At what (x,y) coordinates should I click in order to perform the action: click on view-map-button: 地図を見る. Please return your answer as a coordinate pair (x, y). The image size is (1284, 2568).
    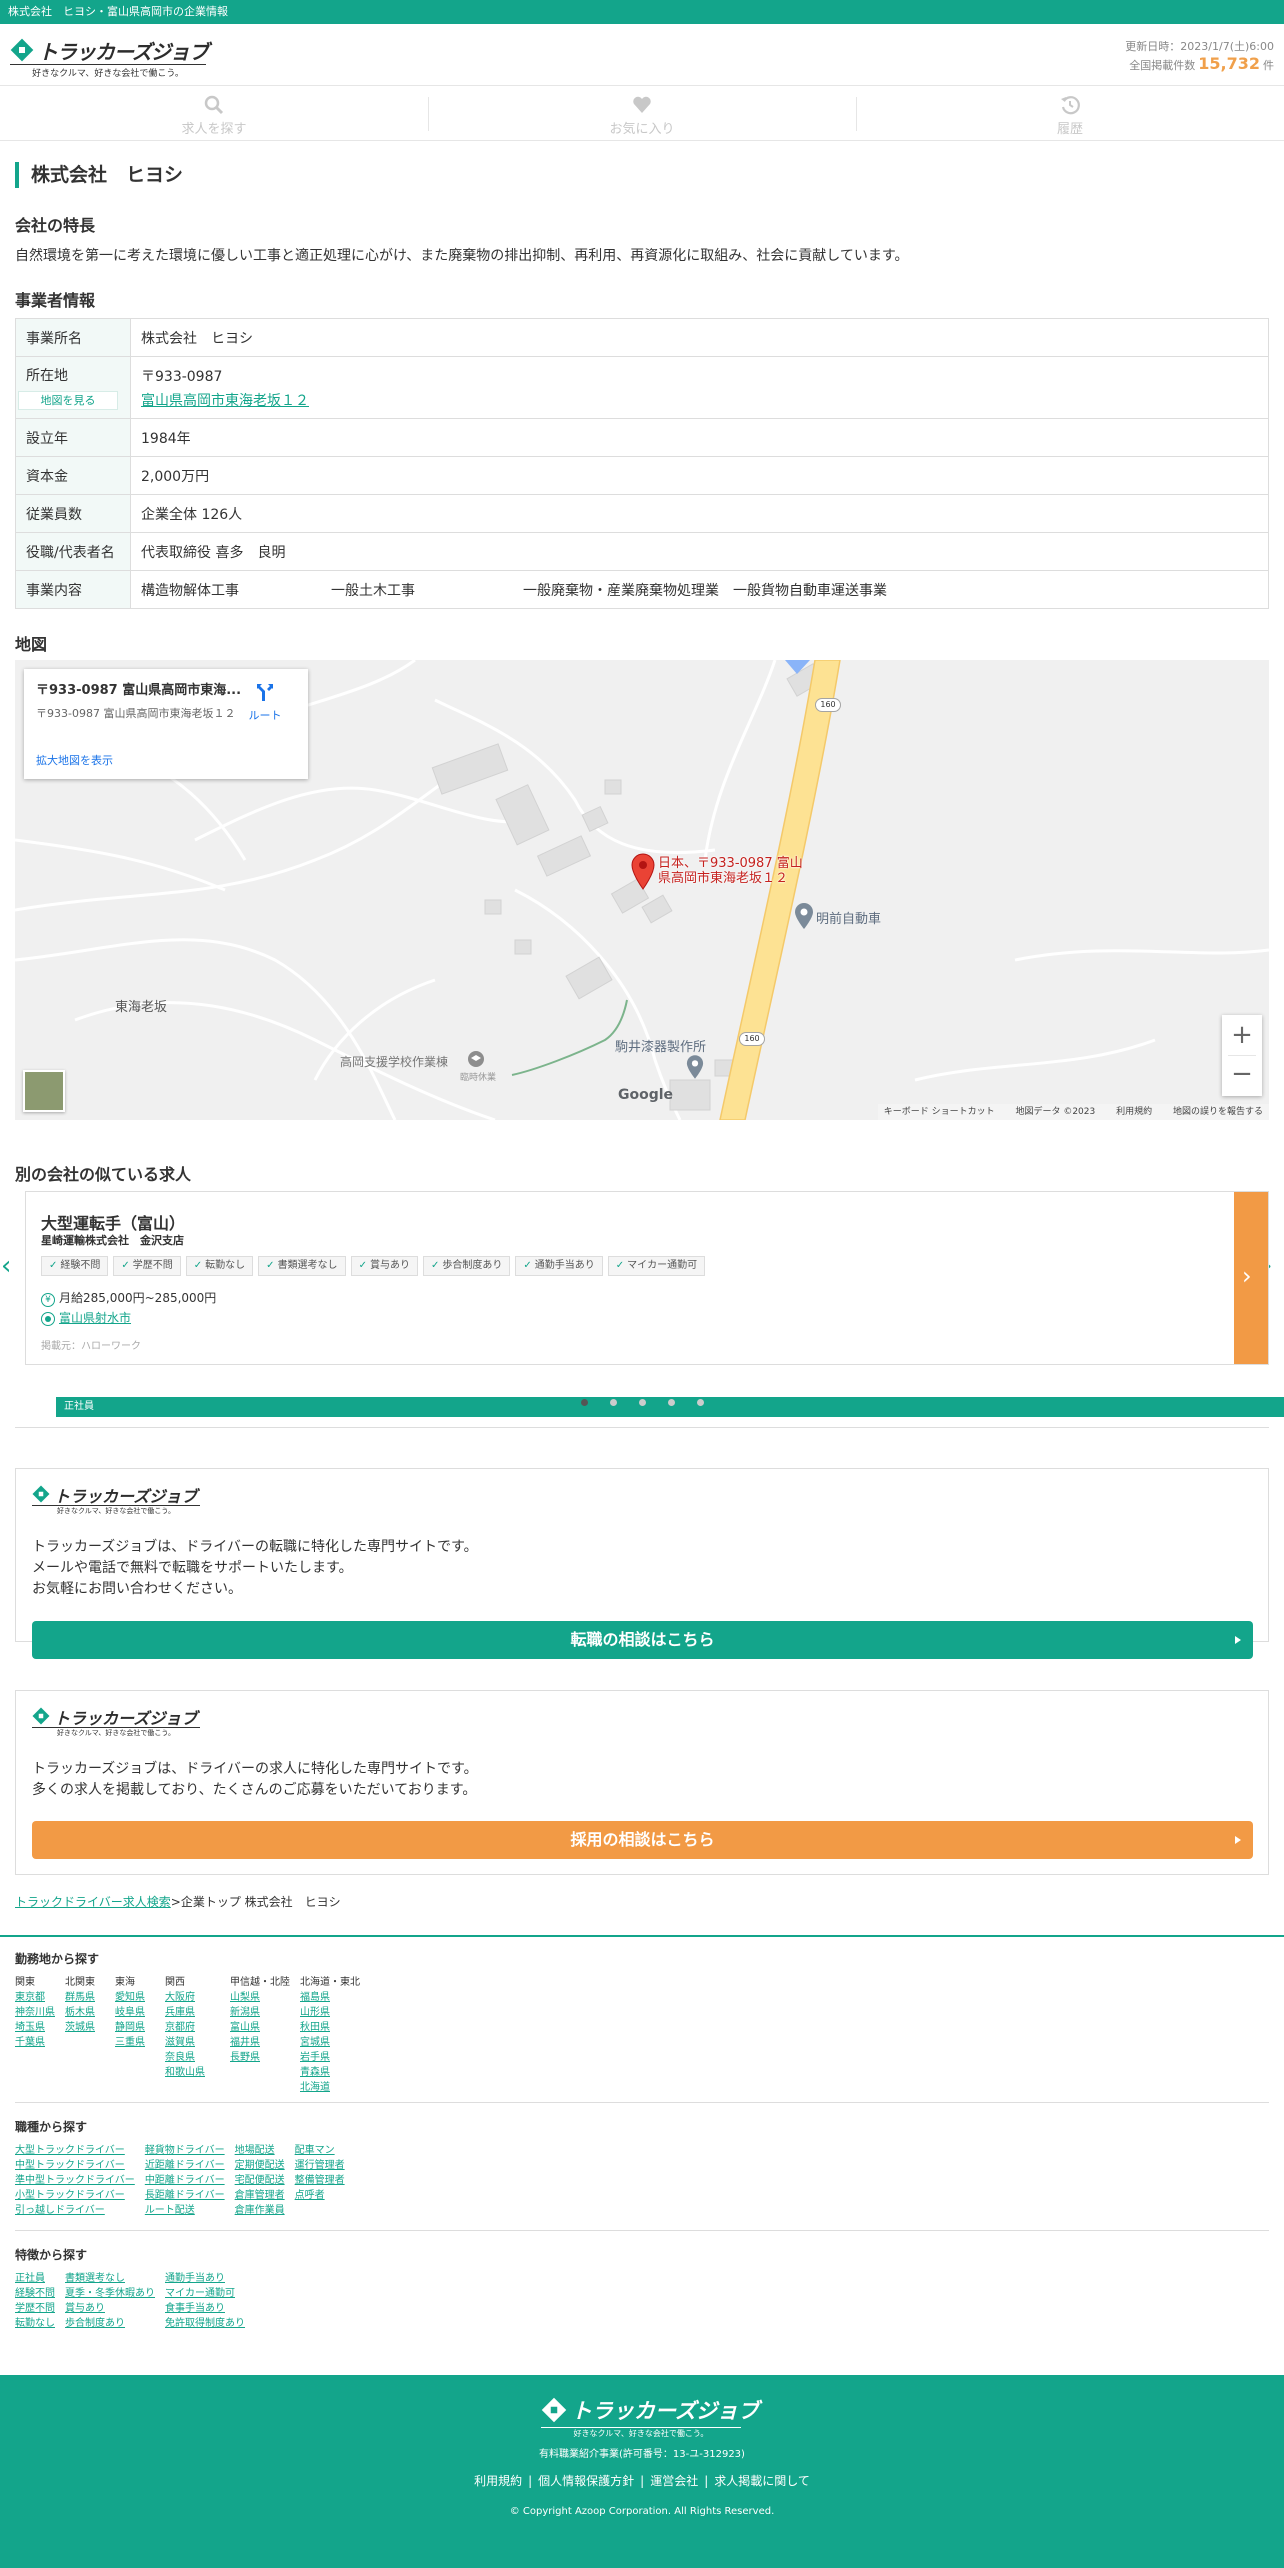
    Looking at the image, I should click on (68, 400).